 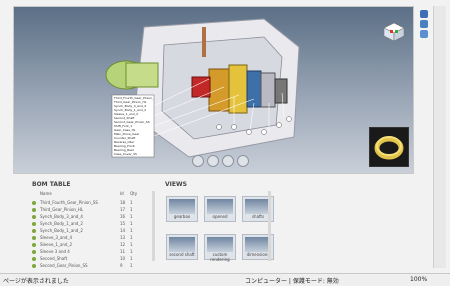 I want to click on part-id: 12, so click(x=123, y=244).